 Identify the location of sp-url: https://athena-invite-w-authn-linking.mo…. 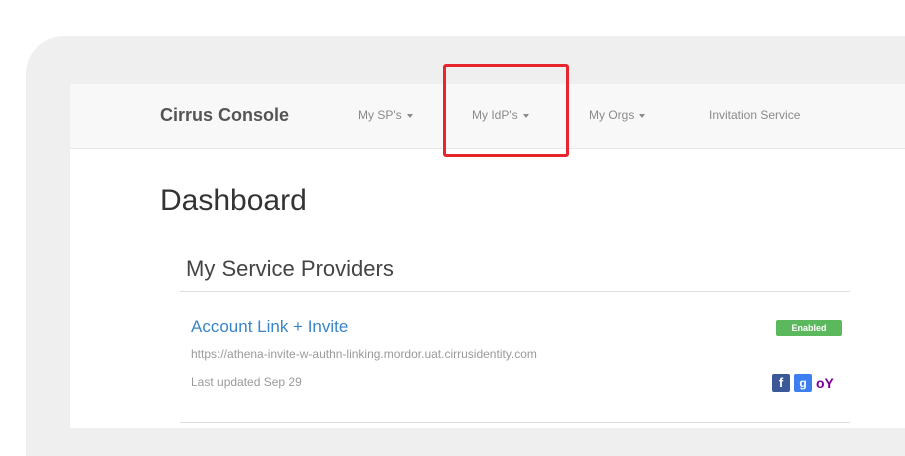
(364, 354).